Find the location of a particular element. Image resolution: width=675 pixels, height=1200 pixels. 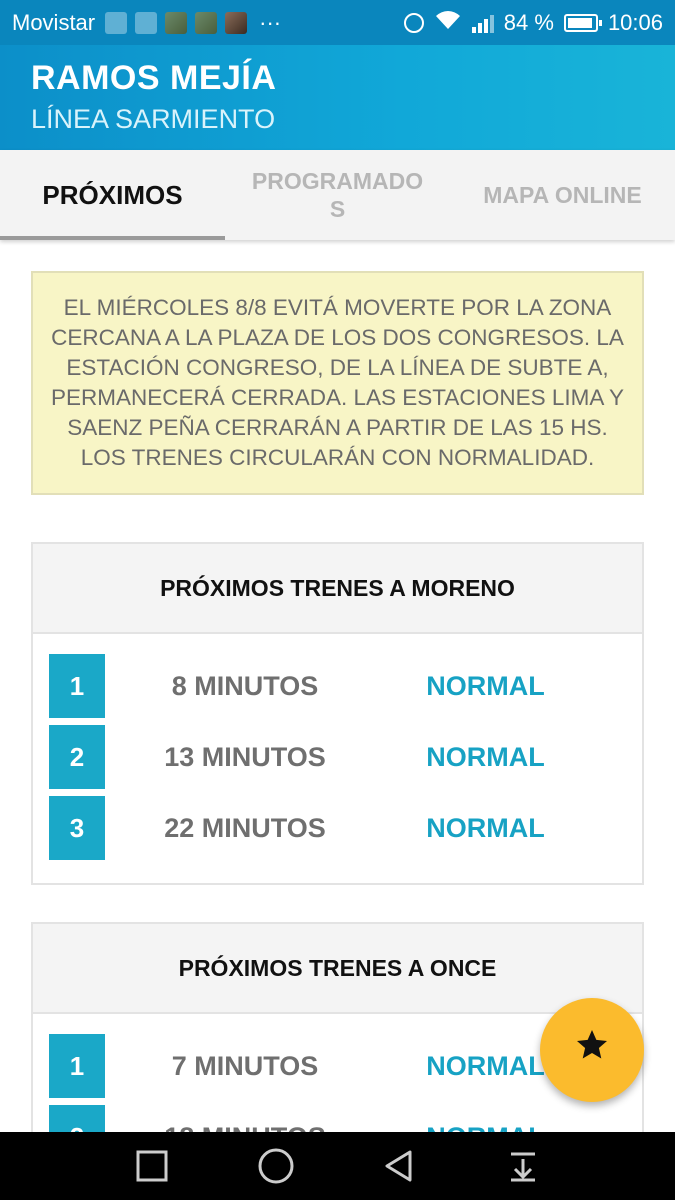

clock: 10:06 is located at coordinates (635, 22).